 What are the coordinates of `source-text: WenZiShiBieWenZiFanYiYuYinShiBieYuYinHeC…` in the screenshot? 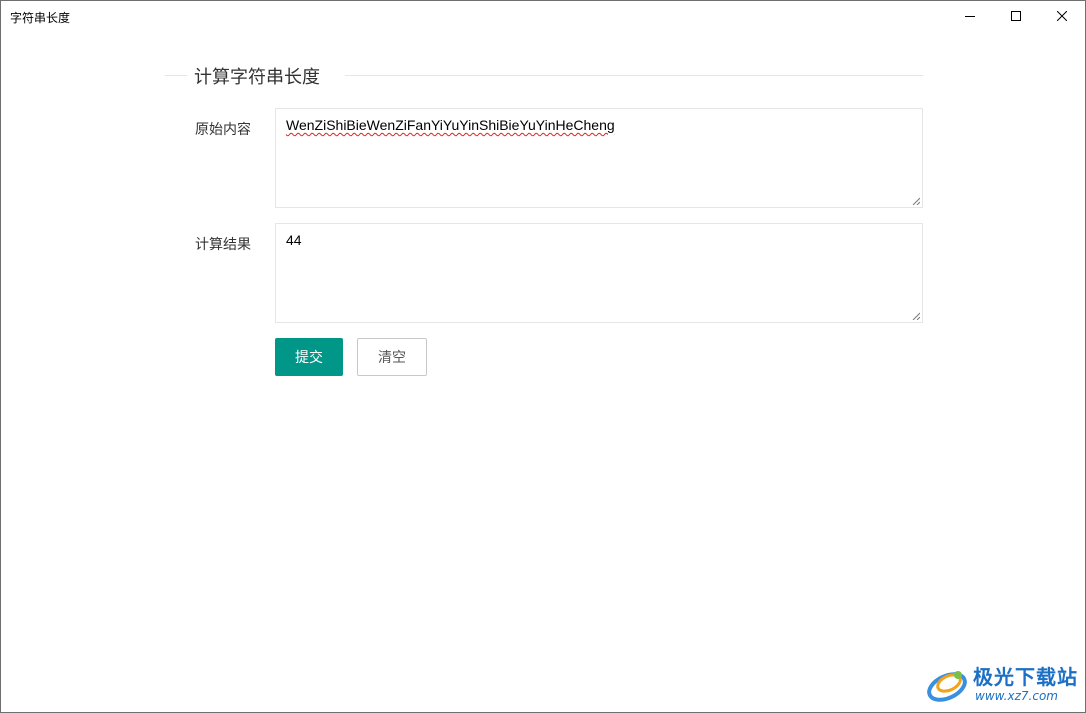 It's located at (450, 125).